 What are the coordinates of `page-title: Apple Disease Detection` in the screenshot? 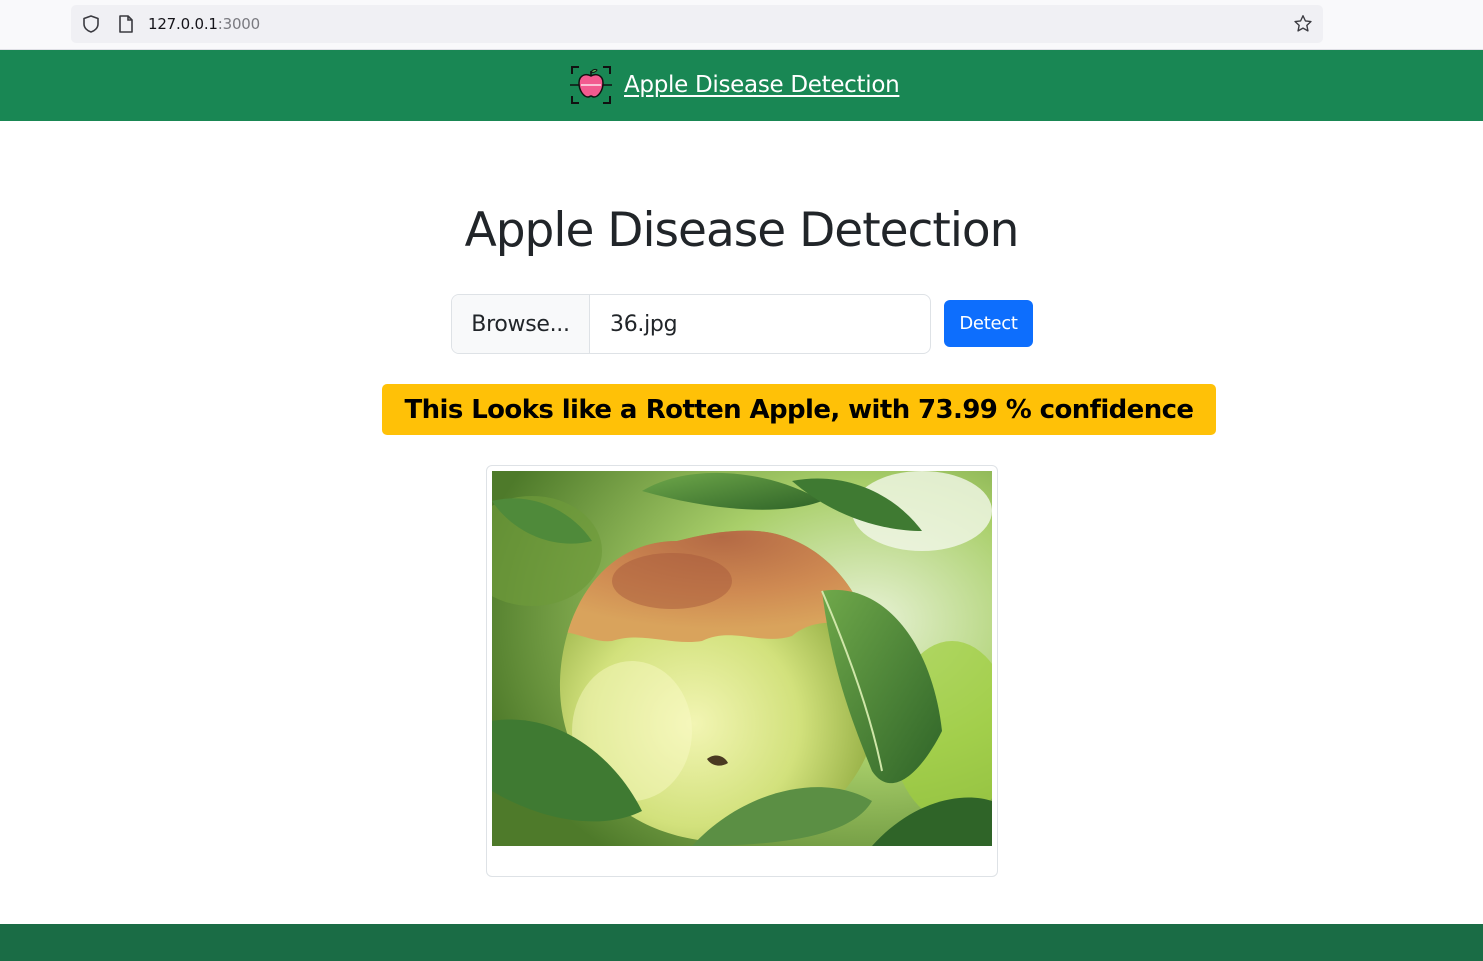 It's located at (742, 230).